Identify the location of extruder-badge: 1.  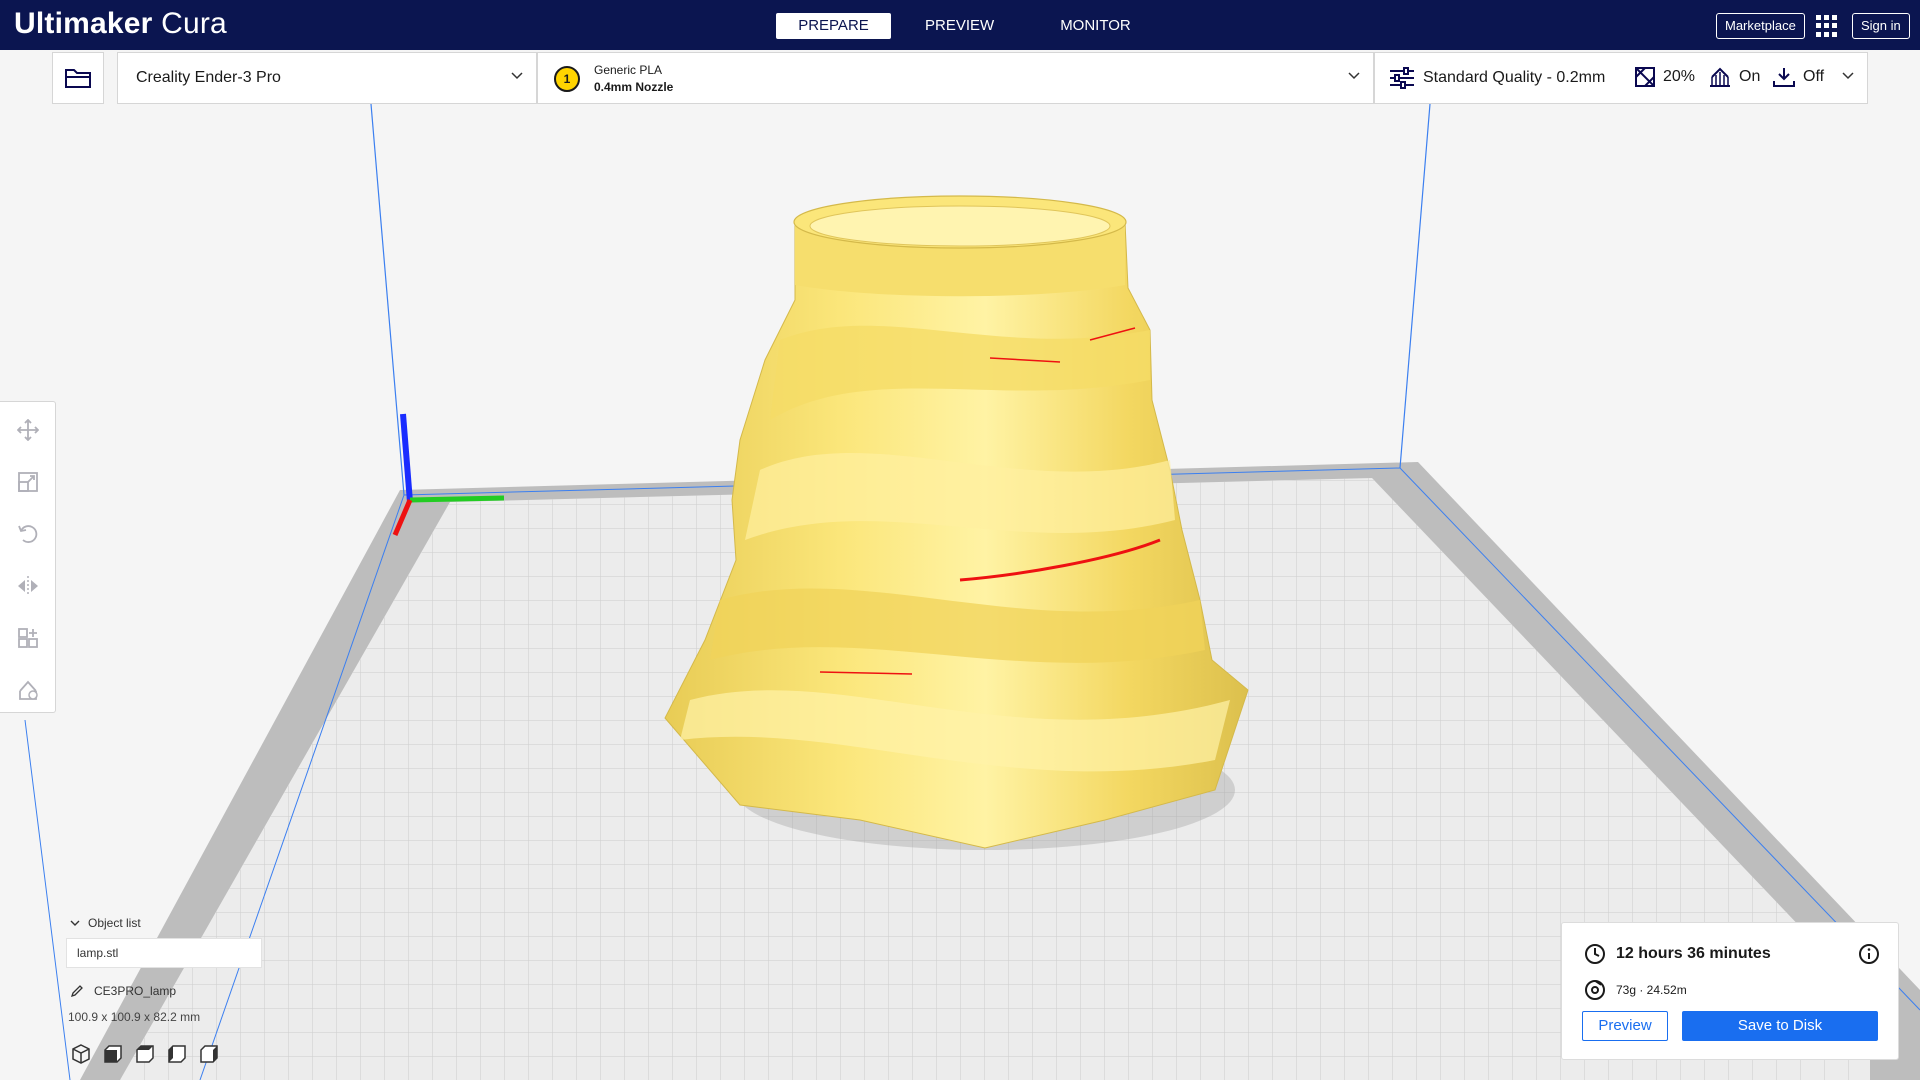
(567, 79).